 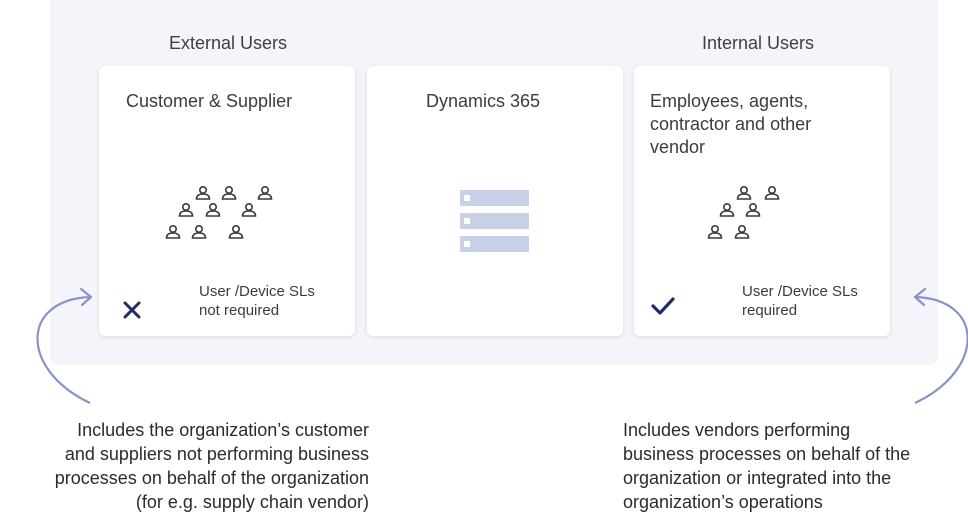 I want to click on right-curved-arrow, so click(x=941, y=349).